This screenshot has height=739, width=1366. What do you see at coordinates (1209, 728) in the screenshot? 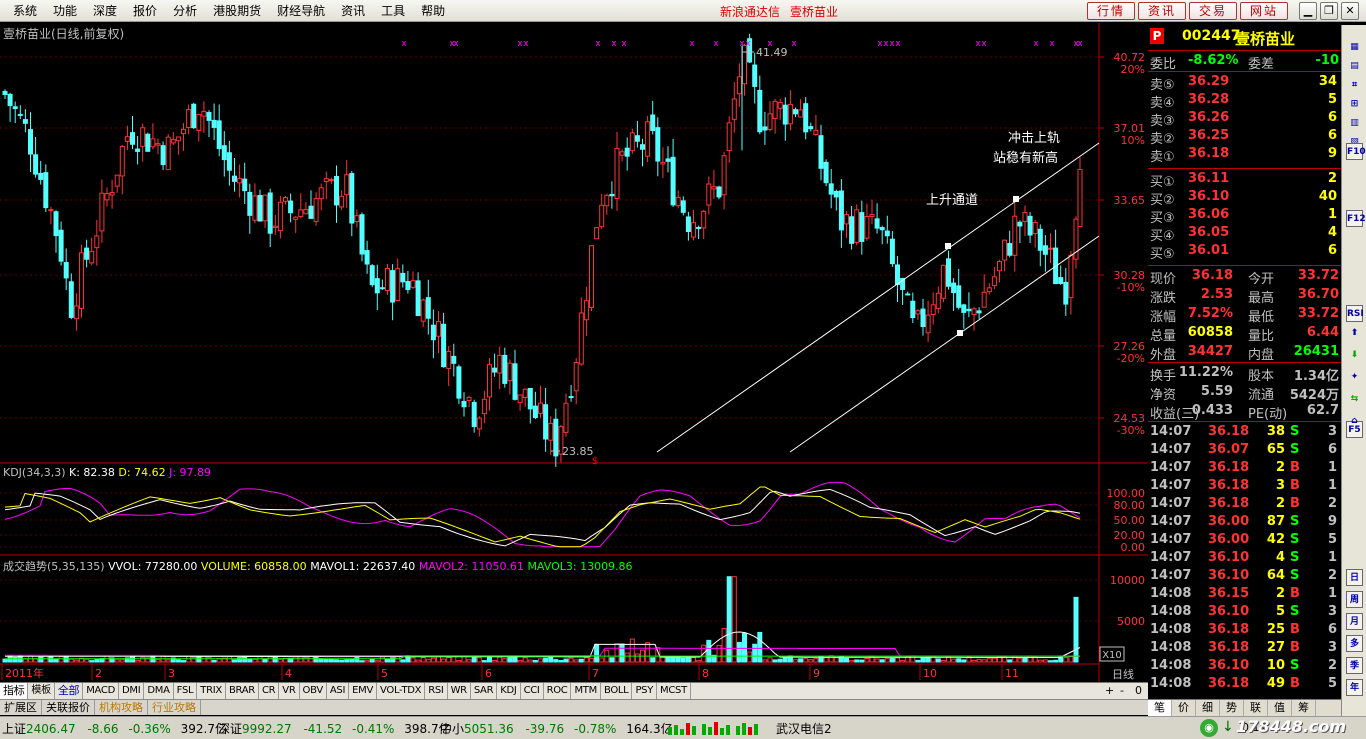
I see `connection-icon: ◉` at bounding box center [1209, 728].